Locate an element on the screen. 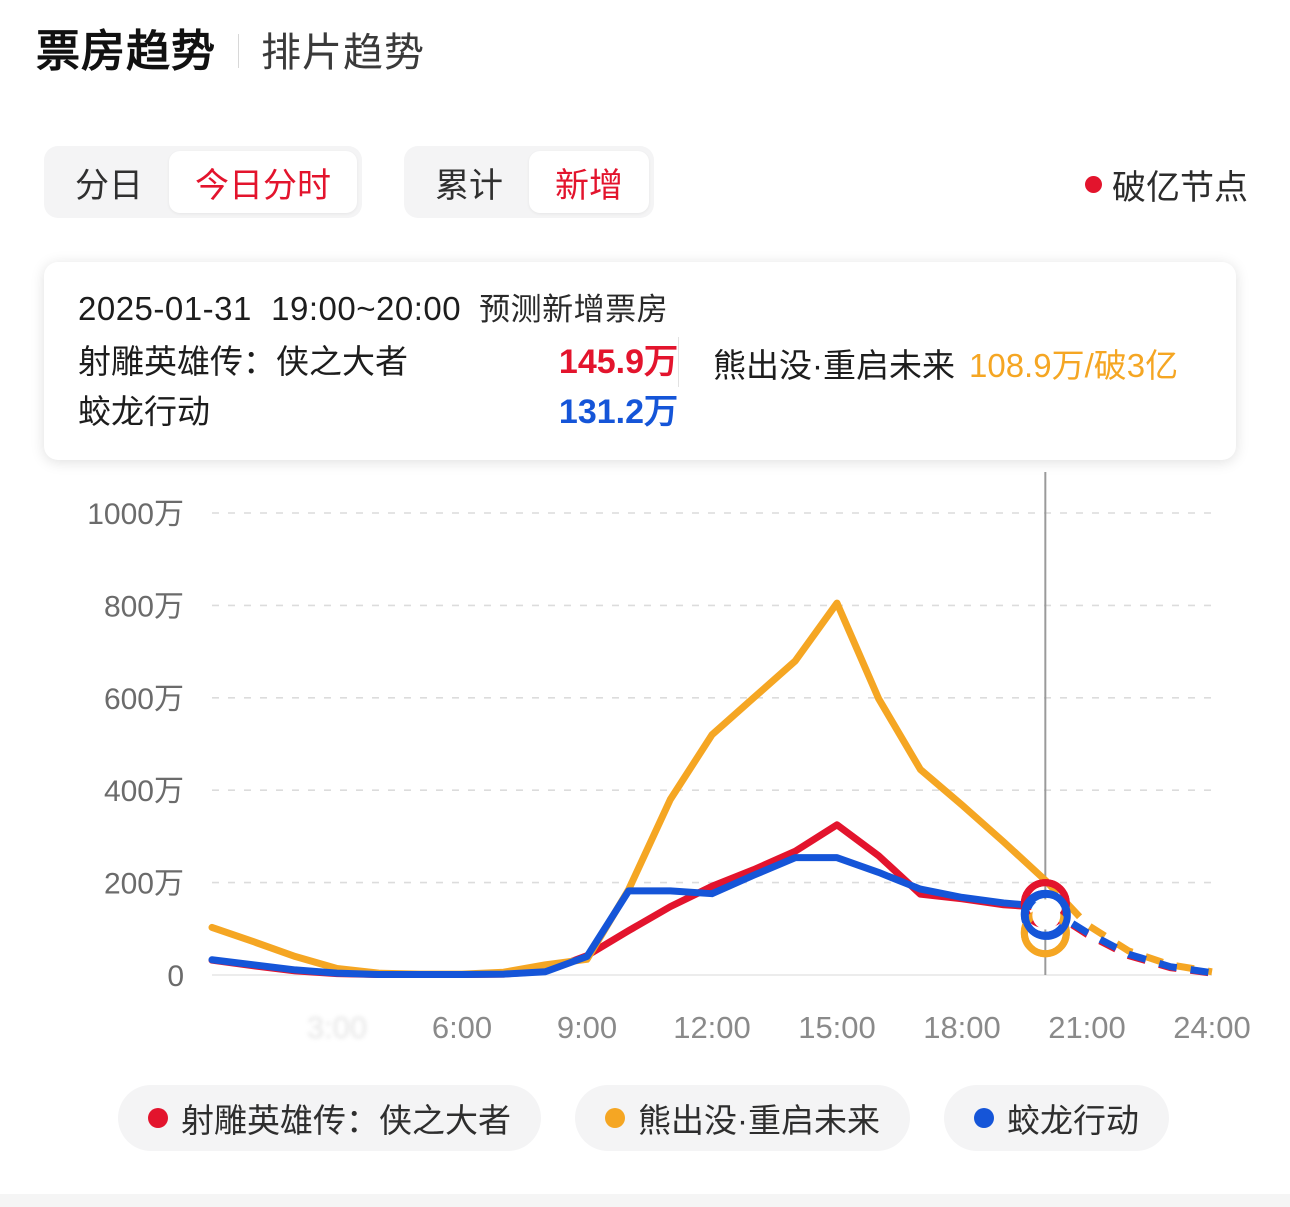 The image size is (1290, 1207). x-axis-tick-label: 9:00 is located at coordinates (587, 1027).